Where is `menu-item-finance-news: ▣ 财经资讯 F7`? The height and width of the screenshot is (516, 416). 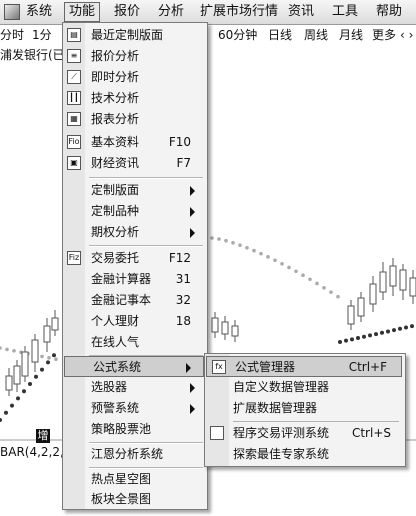 menu-item-finance-news: ▣ 财经资讯 F7 is located at coordinates (135, 163).